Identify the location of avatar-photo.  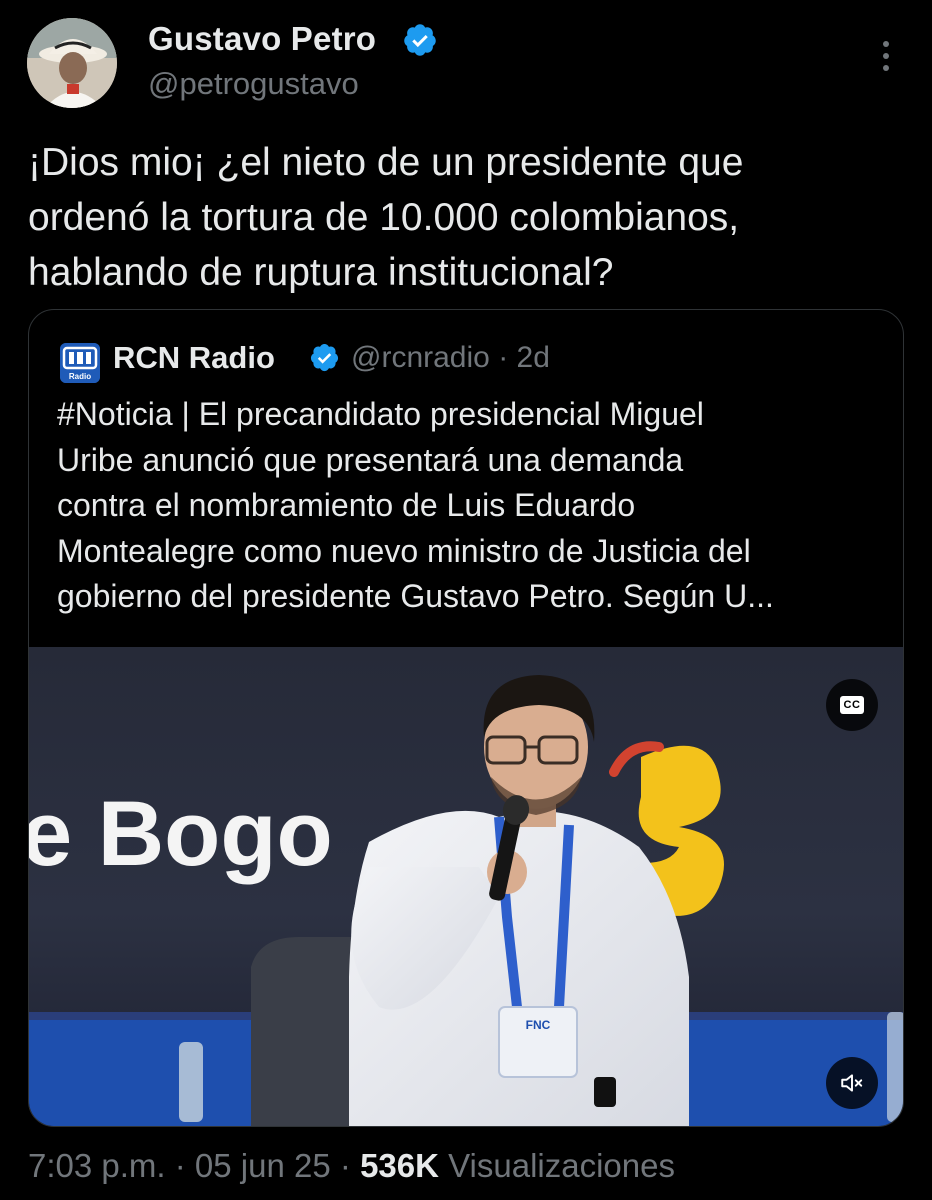
(72, 63).